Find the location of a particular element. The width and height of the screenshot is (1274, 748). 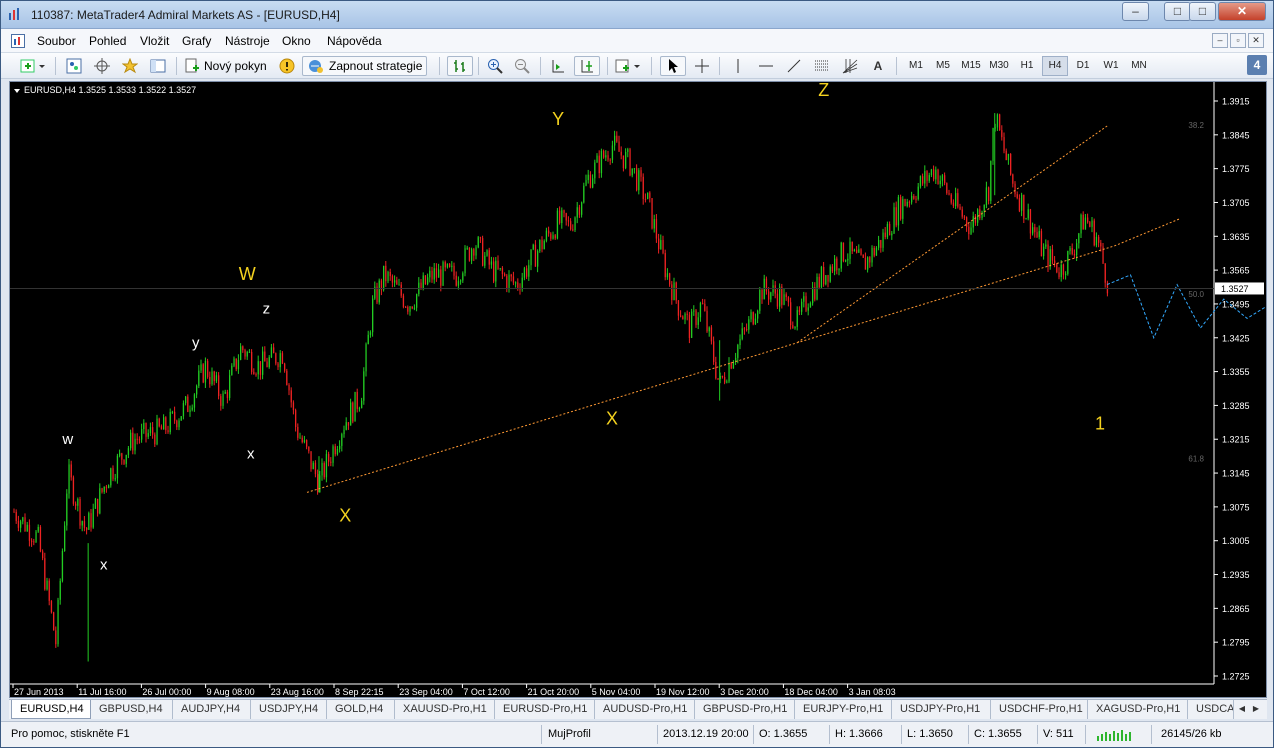

maximize-button: □ is located at coordinates (1177, 11).